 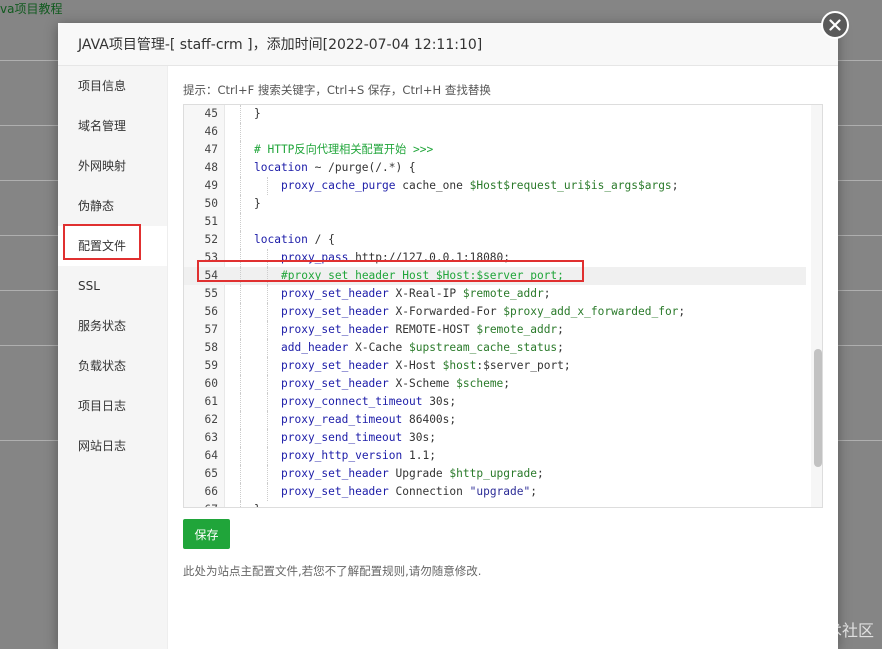 What do you see at coordinates (495, 420) in the screenshot?
I see `code-line: 62 proxy_read_timeout 86400s;` at bounding box center [495, 420].